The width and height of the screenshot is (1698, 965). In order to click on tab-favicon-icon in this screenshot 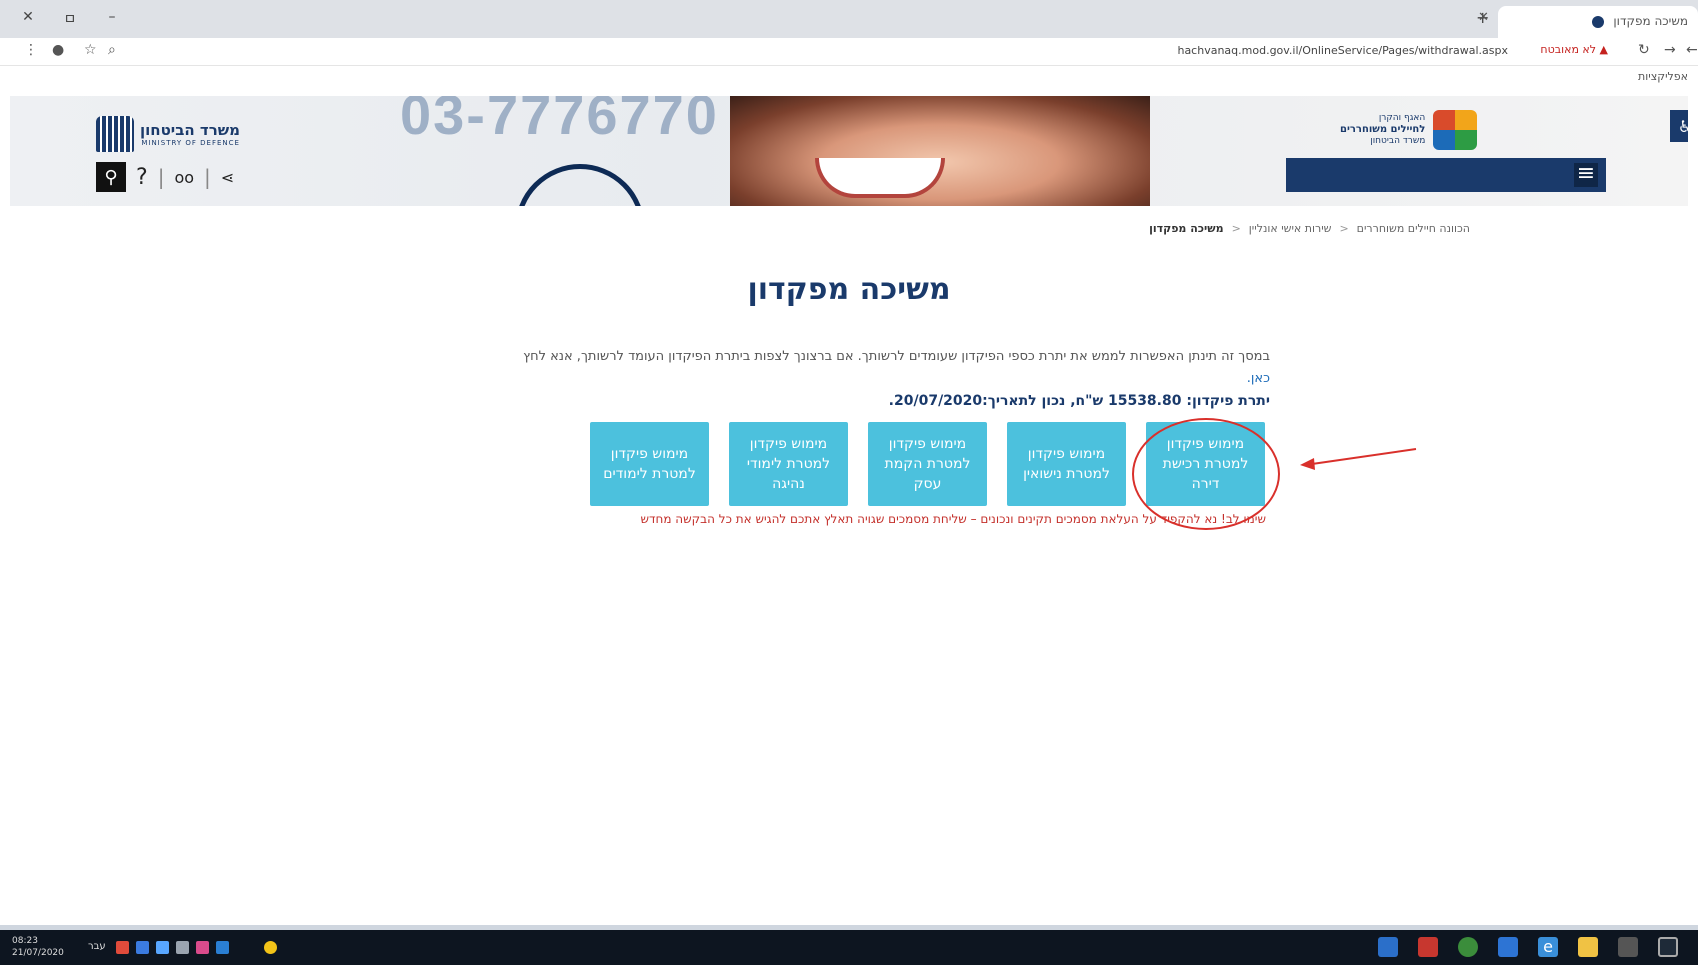, I will do `click(1597, 21)`.